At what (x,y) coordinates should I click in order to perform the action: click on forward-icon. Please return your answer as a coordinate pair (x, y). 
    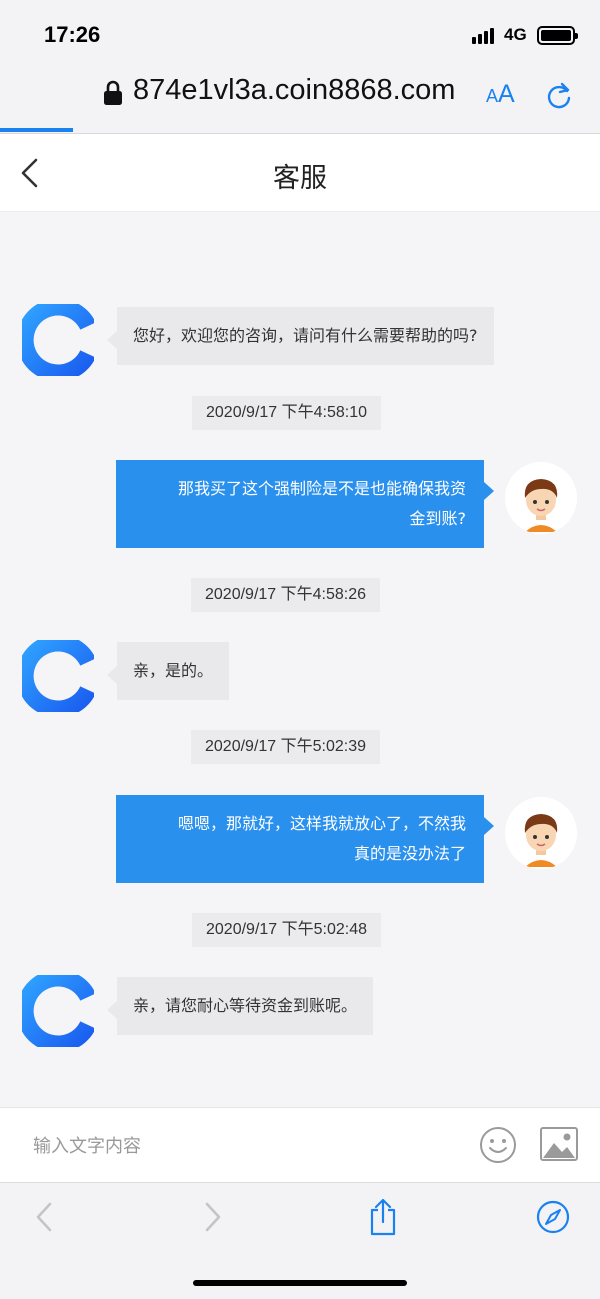
    Looking at the image, I should click on (213, 1217).